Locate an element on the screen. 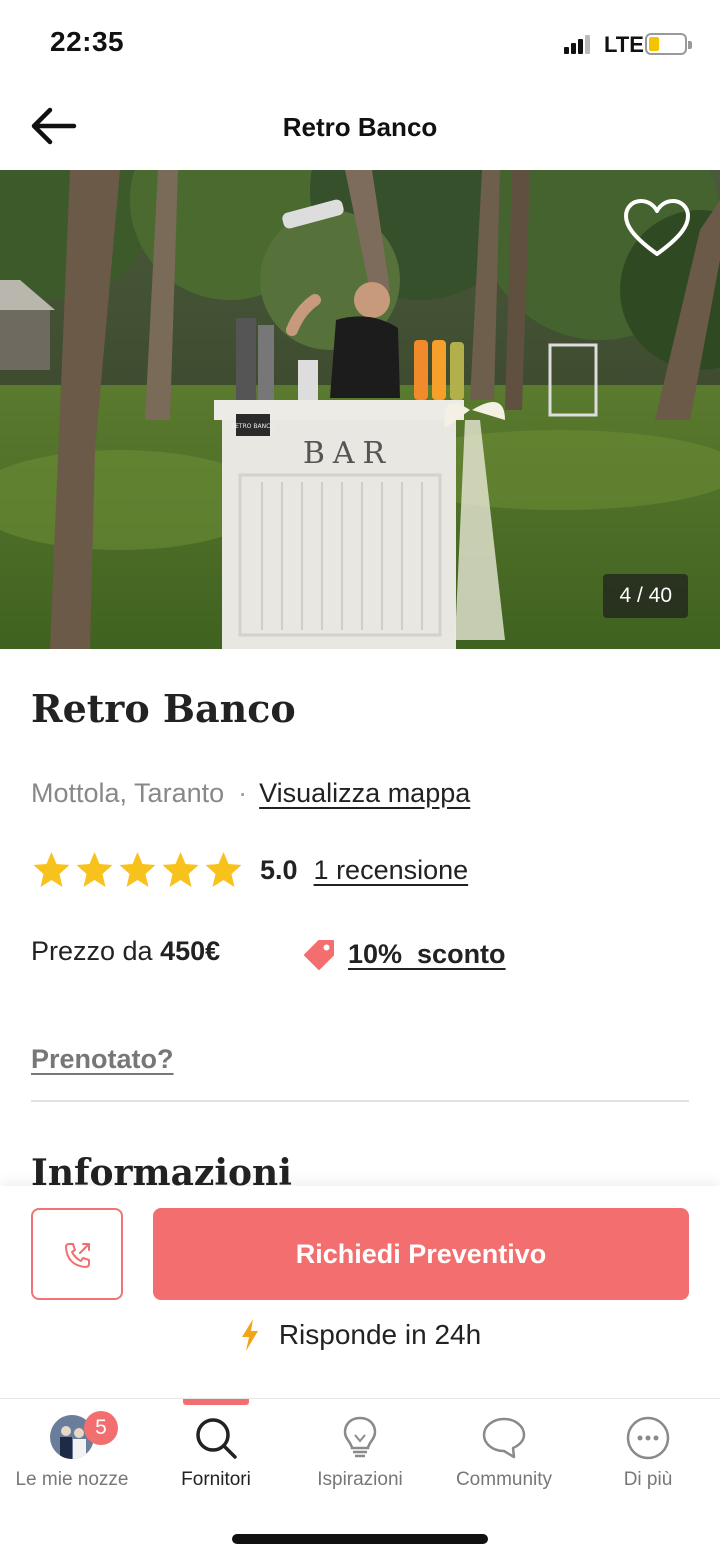  heart-outline-icon is located at coordinates (657, 227).